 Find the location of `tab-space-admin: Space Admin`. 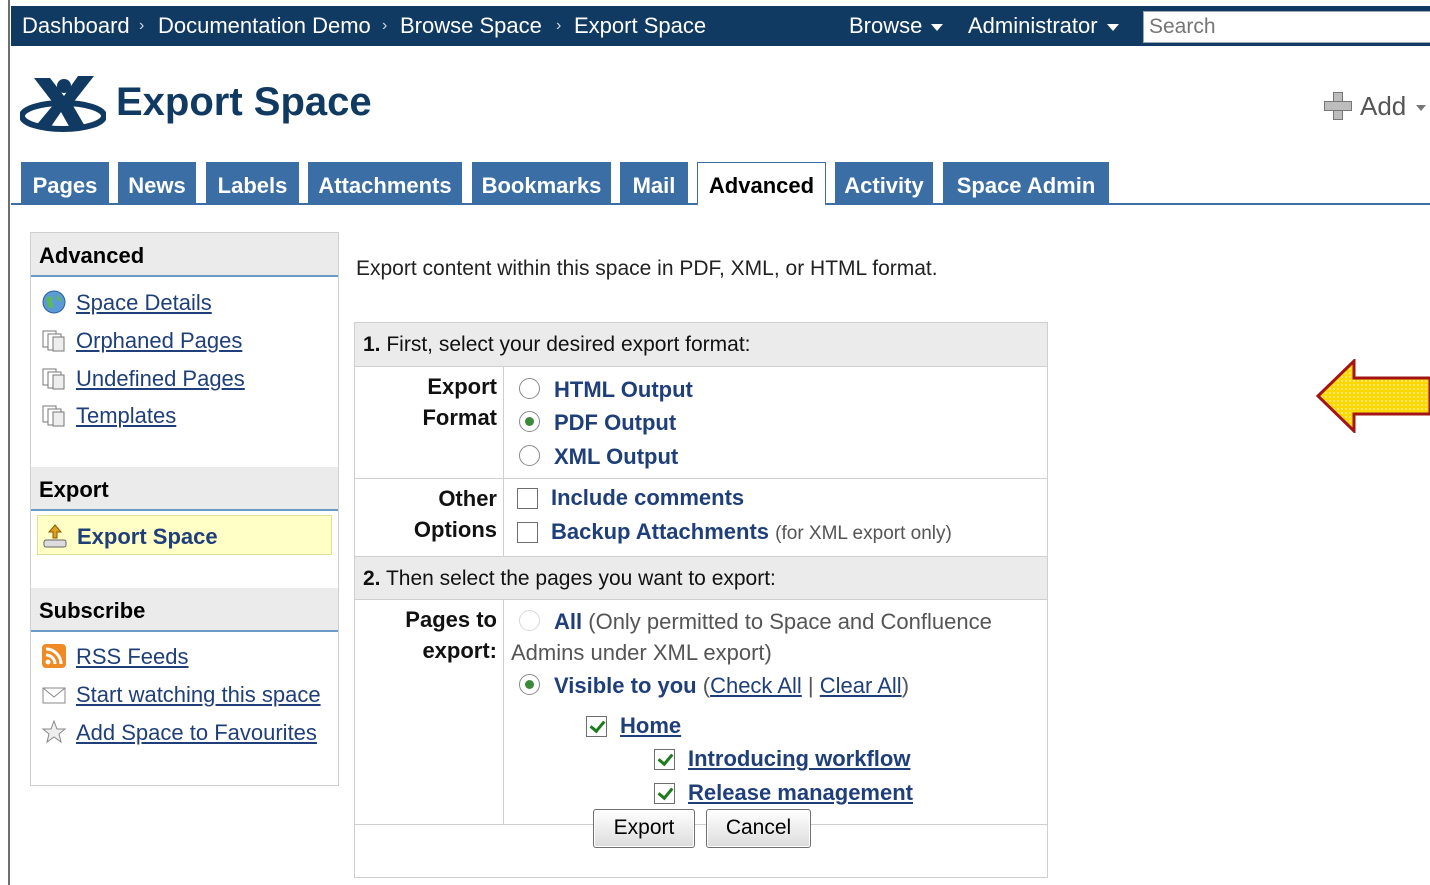

tab-space-admin: Space Admin is located at coordinates (1026, 183).